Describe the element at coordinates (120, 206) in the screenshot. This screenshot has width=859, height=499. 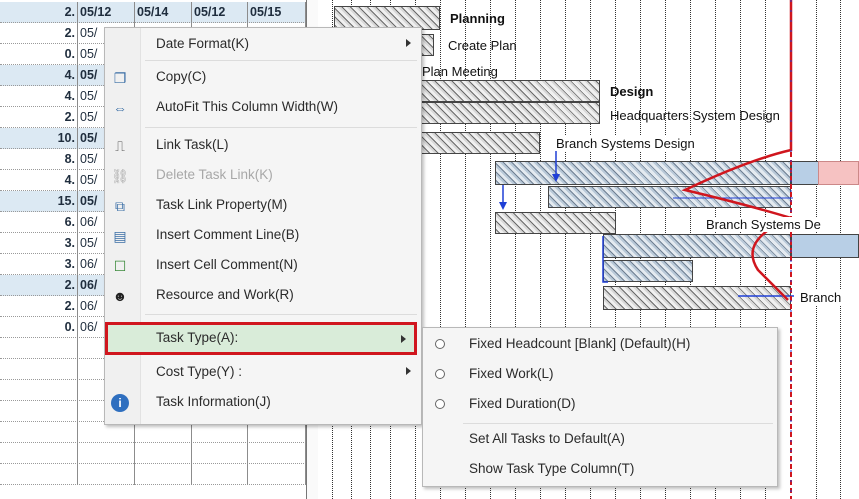
I see `link-property-icon: ⧉` at that location.